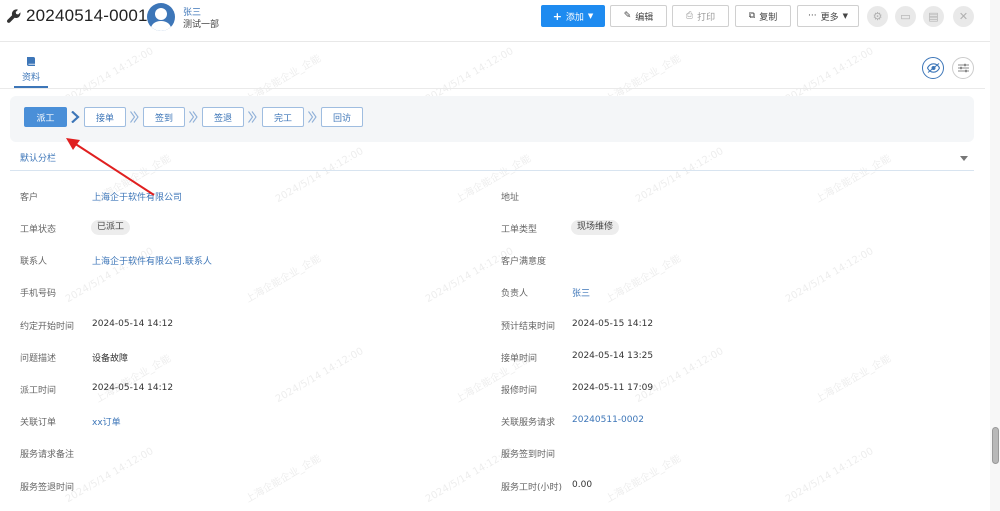  I want to click on annotation-arrow, so click(110, 167).